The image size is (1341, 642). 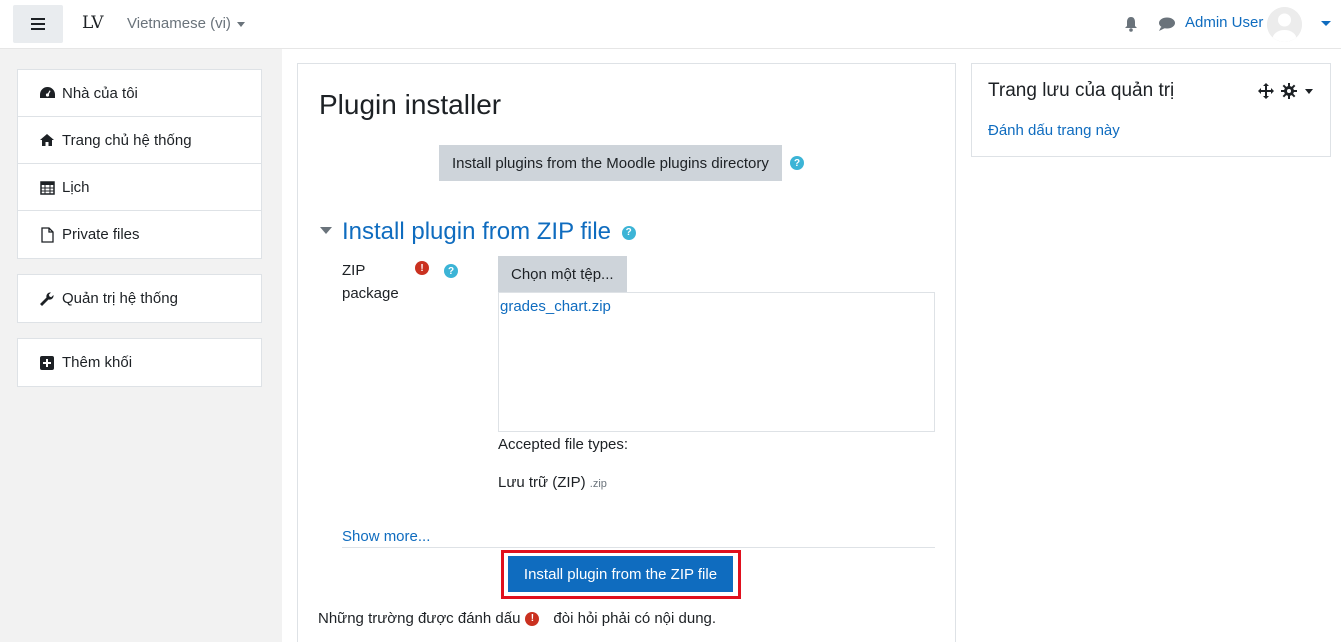 I want to click on user-menu-chevron-icon, so click(x=1326, y=23).